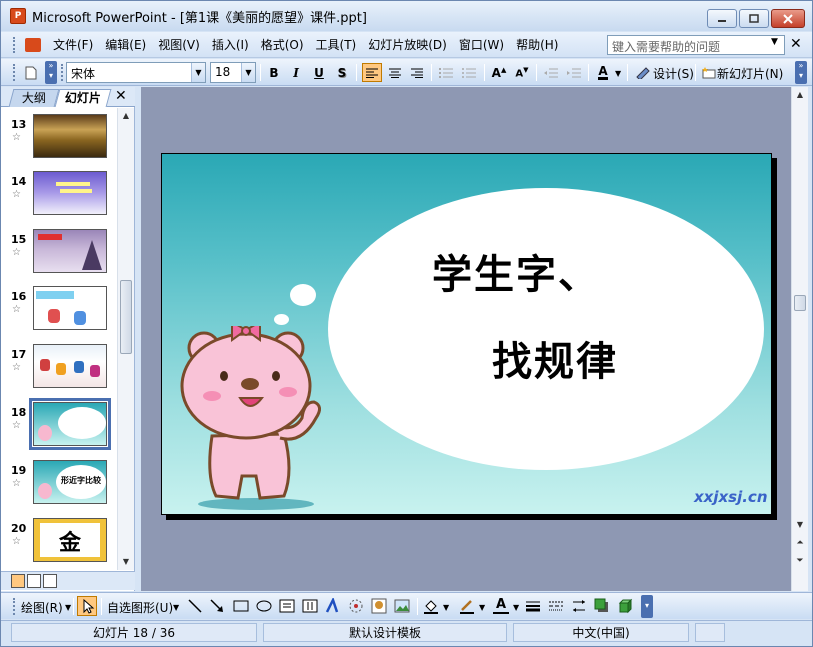  Describe the element at coordinates (34, 581) in the screenshot. I see `slide-sorter-view-icon` at that location.